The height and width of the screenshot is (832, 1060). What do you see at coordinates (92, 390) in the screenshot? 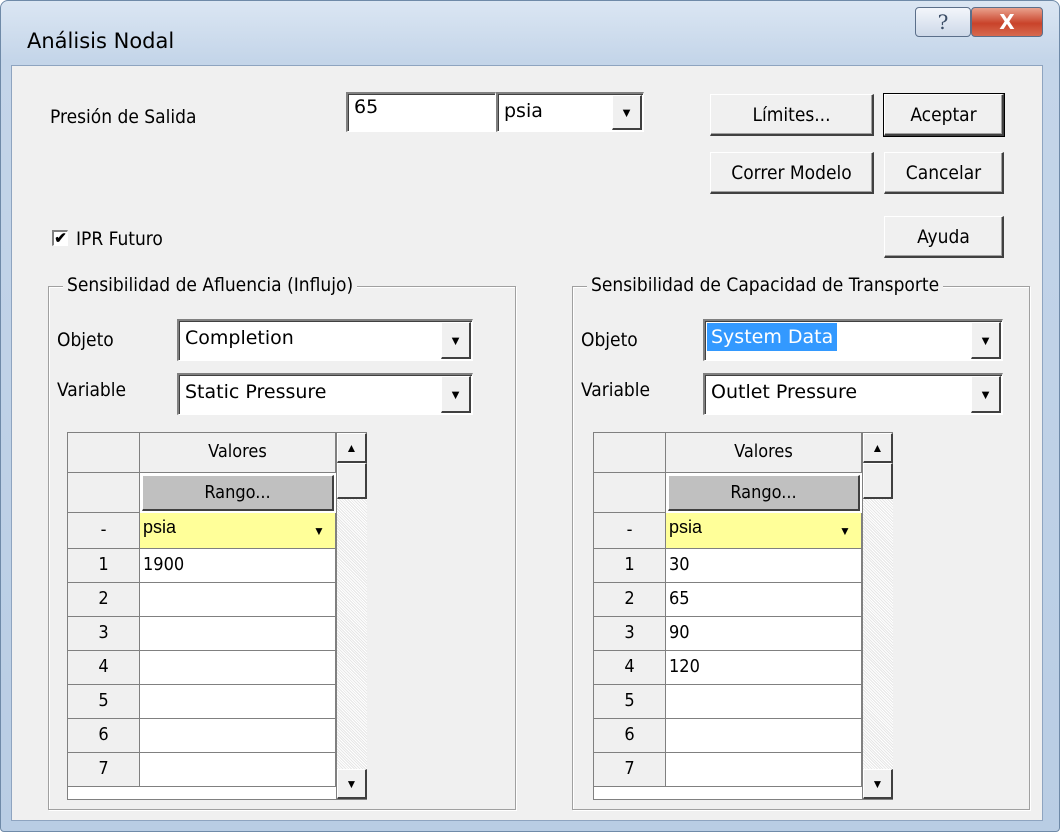
I see `left-variable-label: Variable` at bounding box center [92, 390].